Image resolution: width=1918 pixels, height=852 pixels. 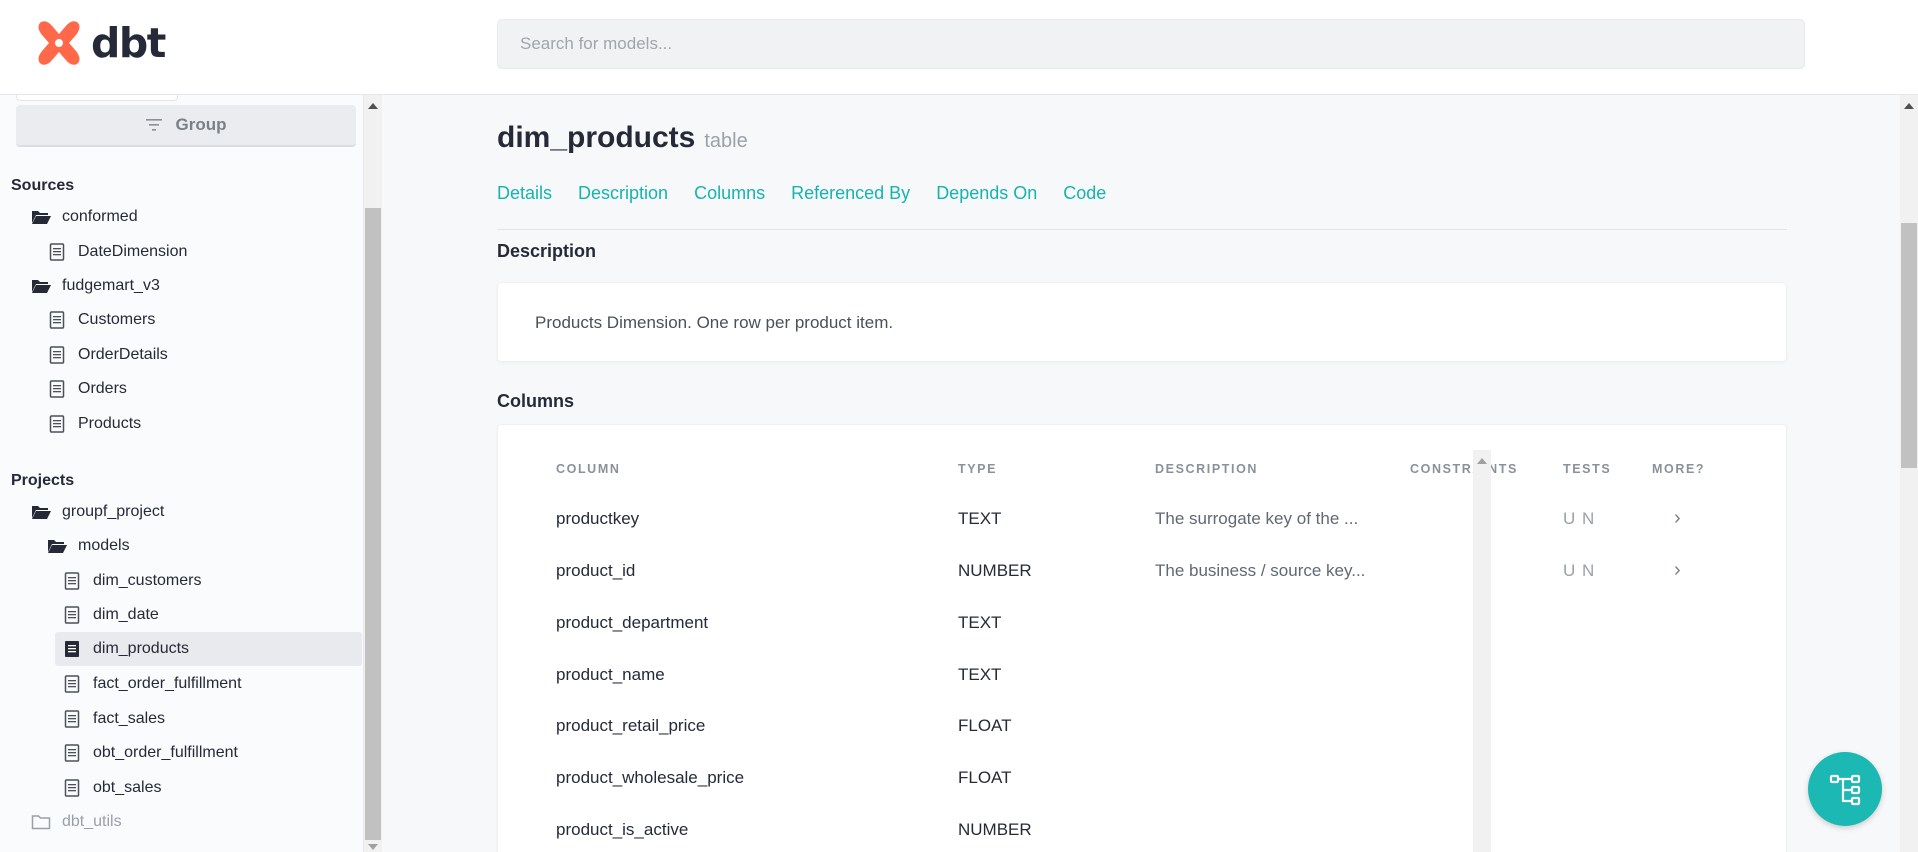 I want to click on tree-item-label: Customers, so click(x=117, y=319).